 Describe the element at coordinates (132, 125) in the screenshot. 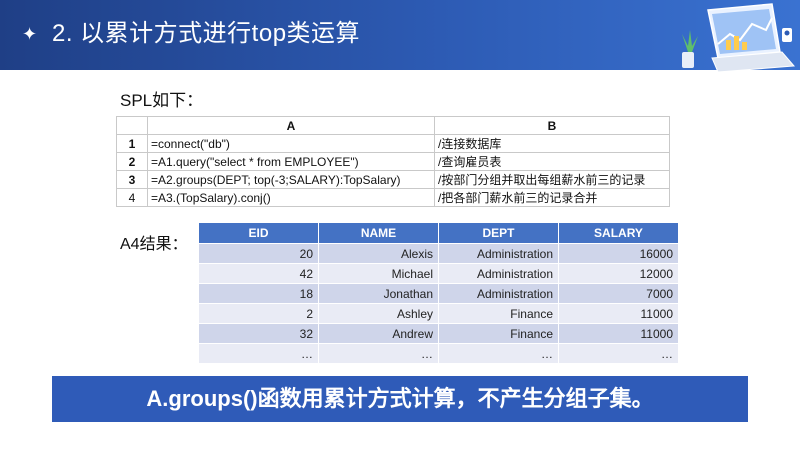

I see `grid-corner` at that location.